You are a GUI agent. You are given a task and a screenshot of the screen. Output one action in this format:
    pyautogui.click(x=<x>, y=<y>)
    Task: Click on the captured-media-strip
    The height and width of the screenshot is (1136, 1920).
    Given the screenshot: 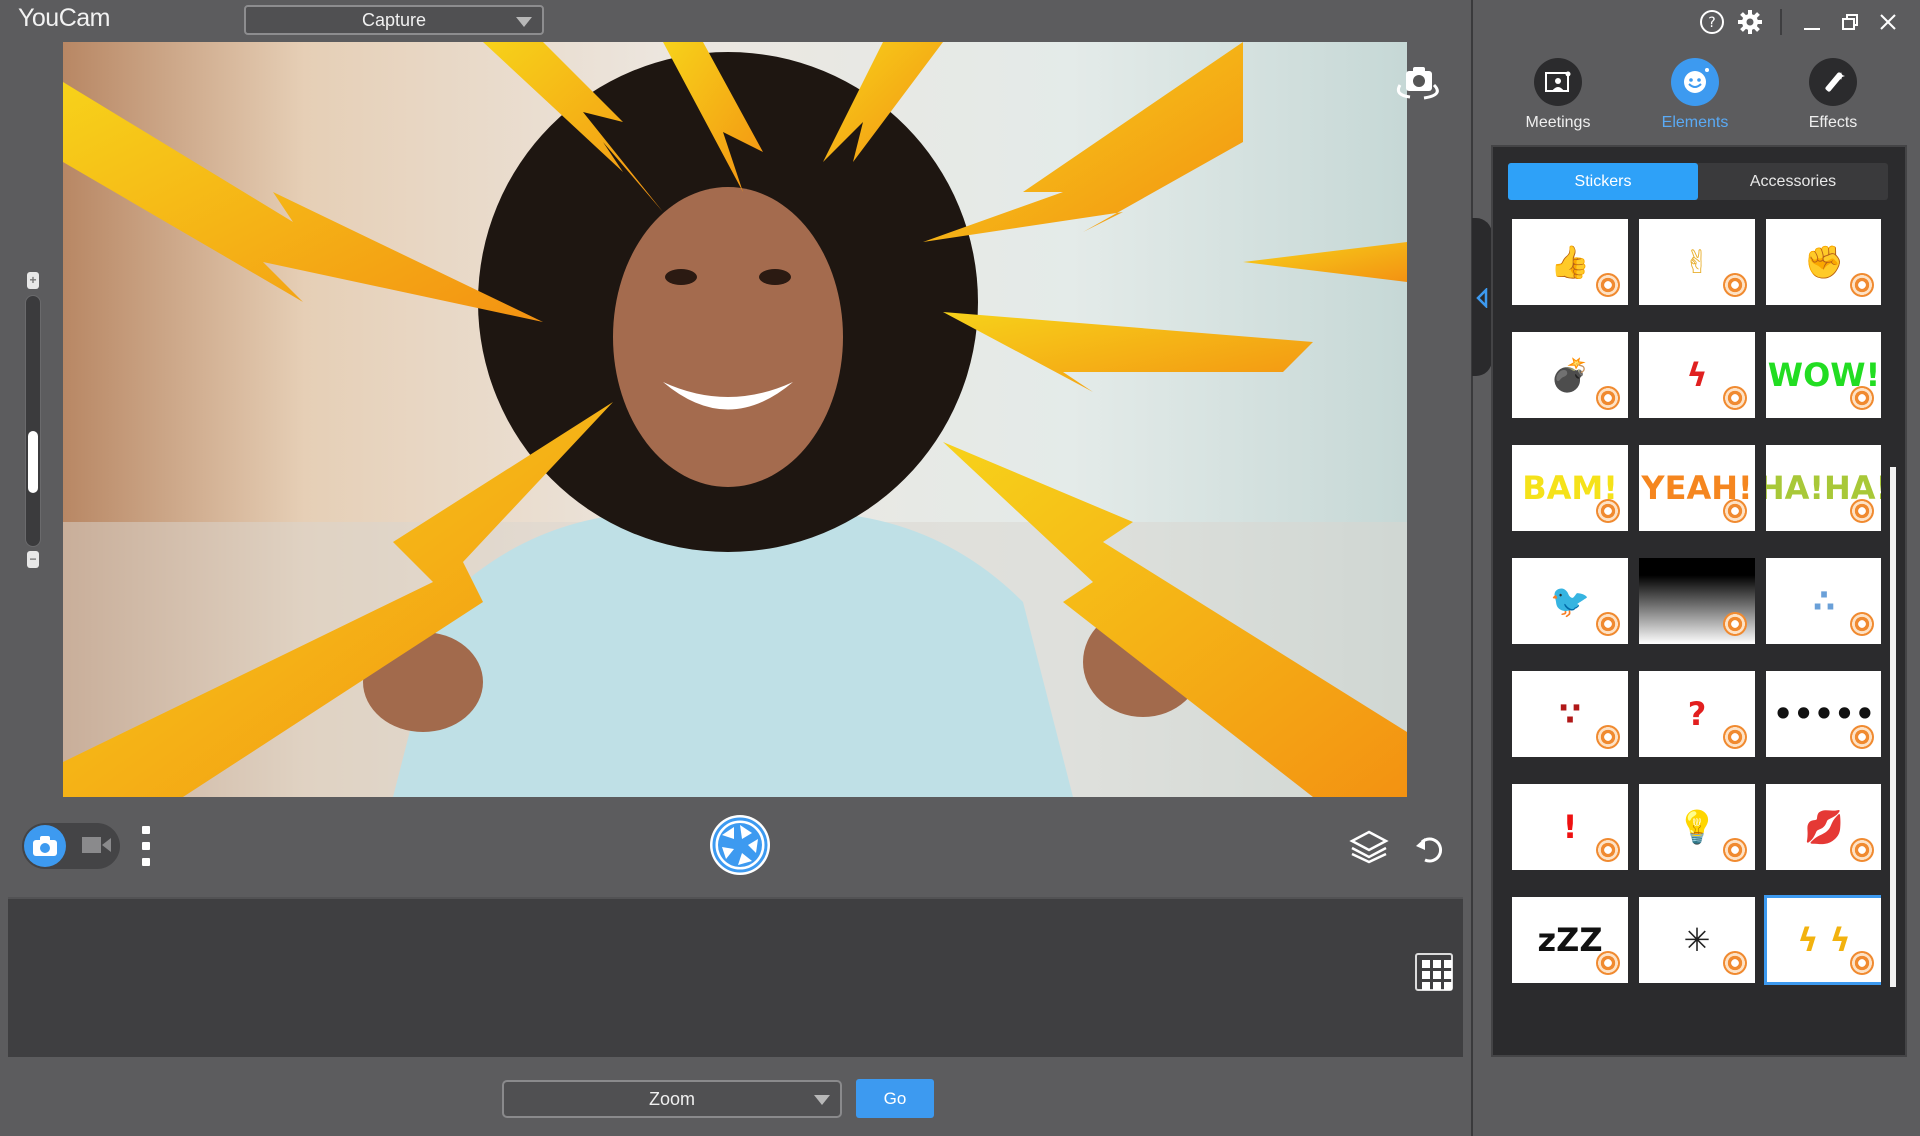 What is the action you would take?
    pyautogui.click(x=735, y=977)
    